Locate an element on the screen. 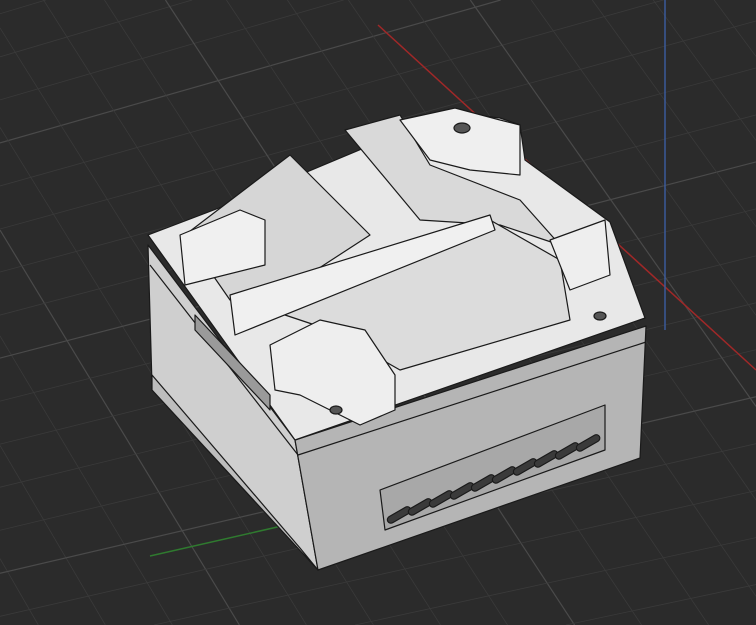  screw-hole-back is located at coordinates (462, 128).